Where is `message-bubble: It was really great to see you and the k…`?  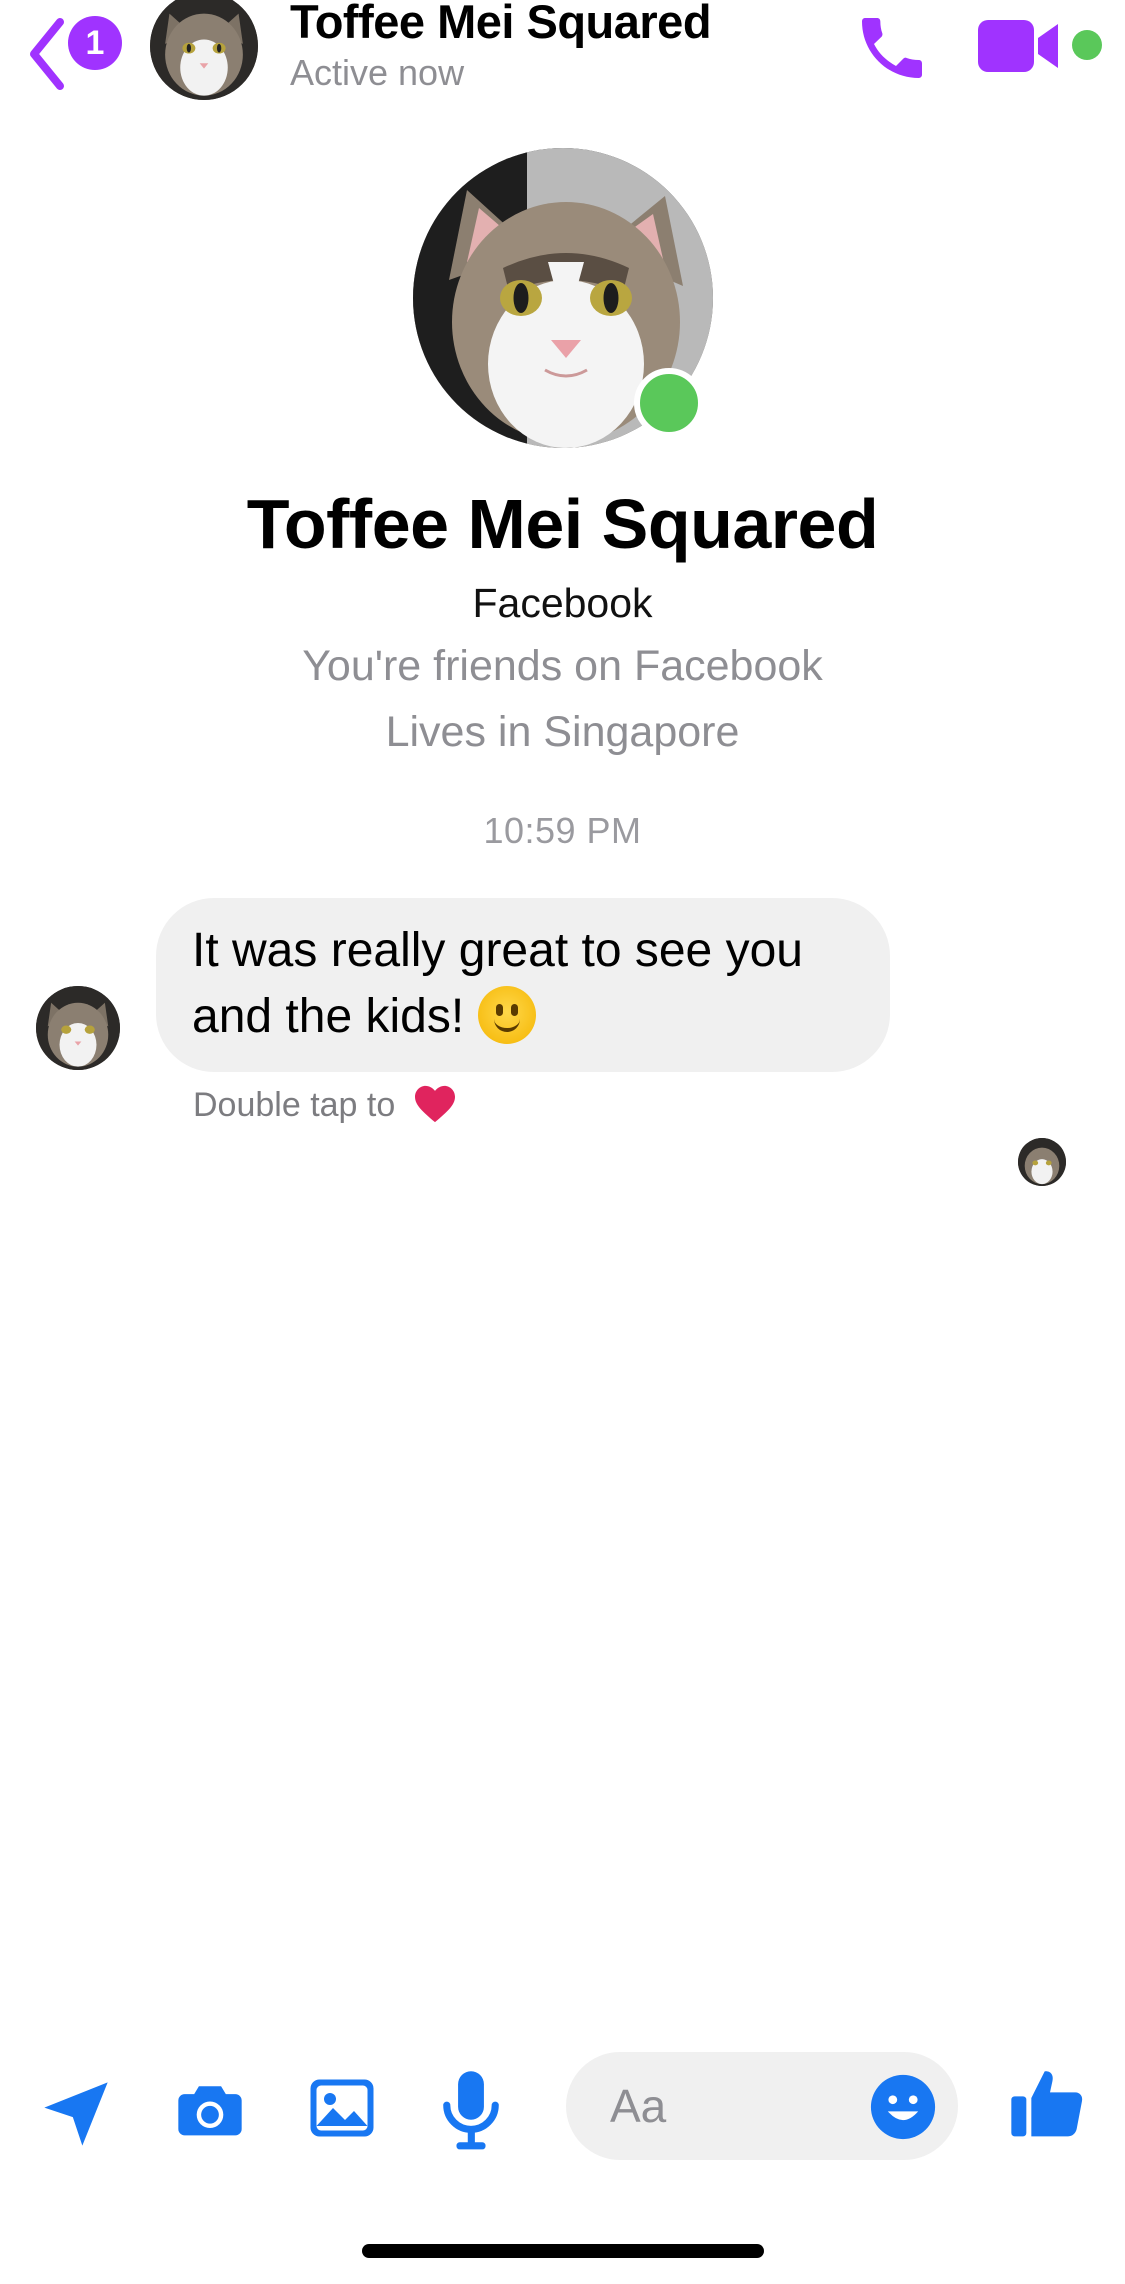
message-bubble: It was really great to see you and the k… is located at coordinates (523, 985).